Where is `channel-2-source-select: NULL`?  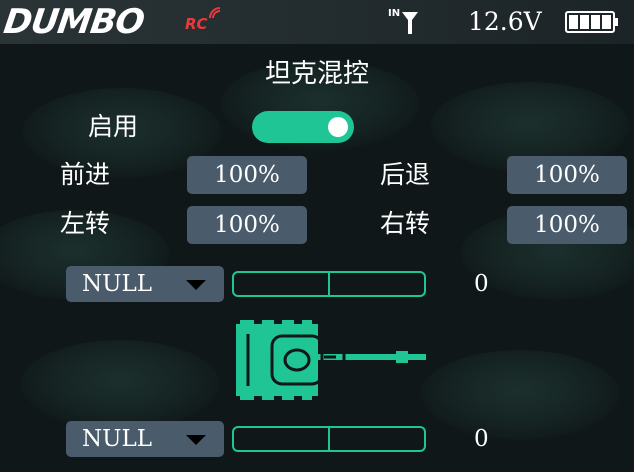
channel-2-source-select: NULL is located at coordinates (145, 439).